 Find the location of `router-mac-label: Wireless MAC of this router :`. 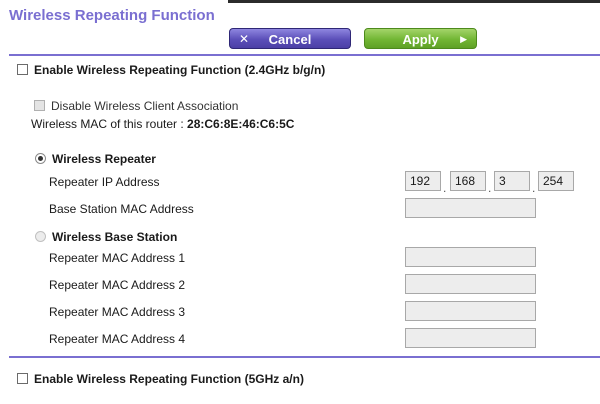

router-mac-label: Wireless MAC of this router : is located at coordinates (107, 124).